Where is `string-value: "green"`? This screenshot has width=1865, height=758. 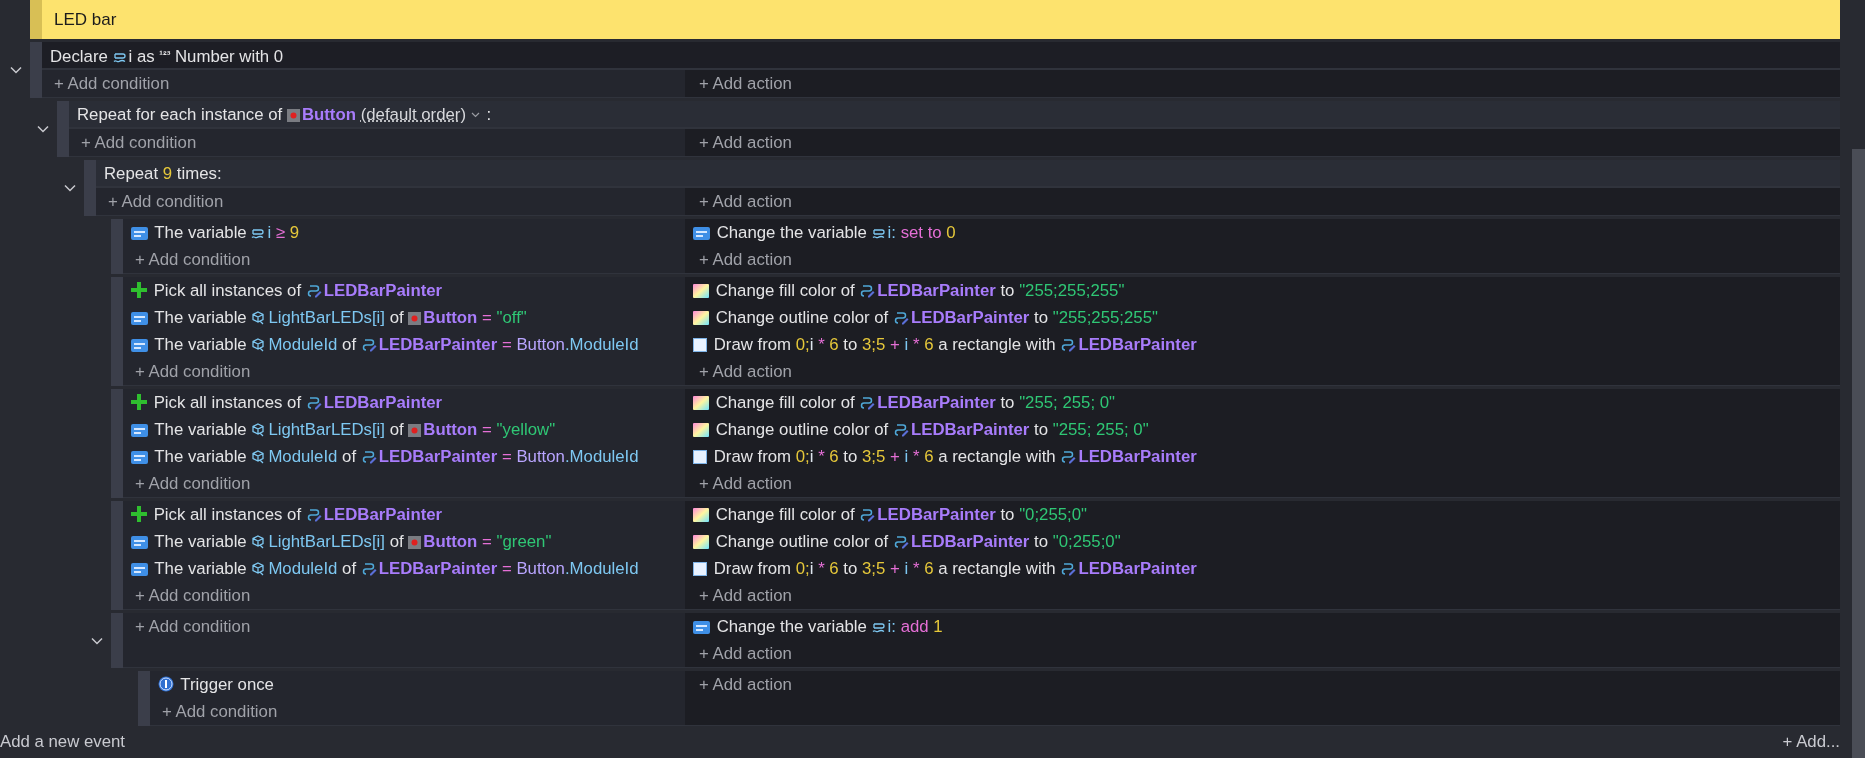
string-value: "green" is located at coordinates (524, 541).